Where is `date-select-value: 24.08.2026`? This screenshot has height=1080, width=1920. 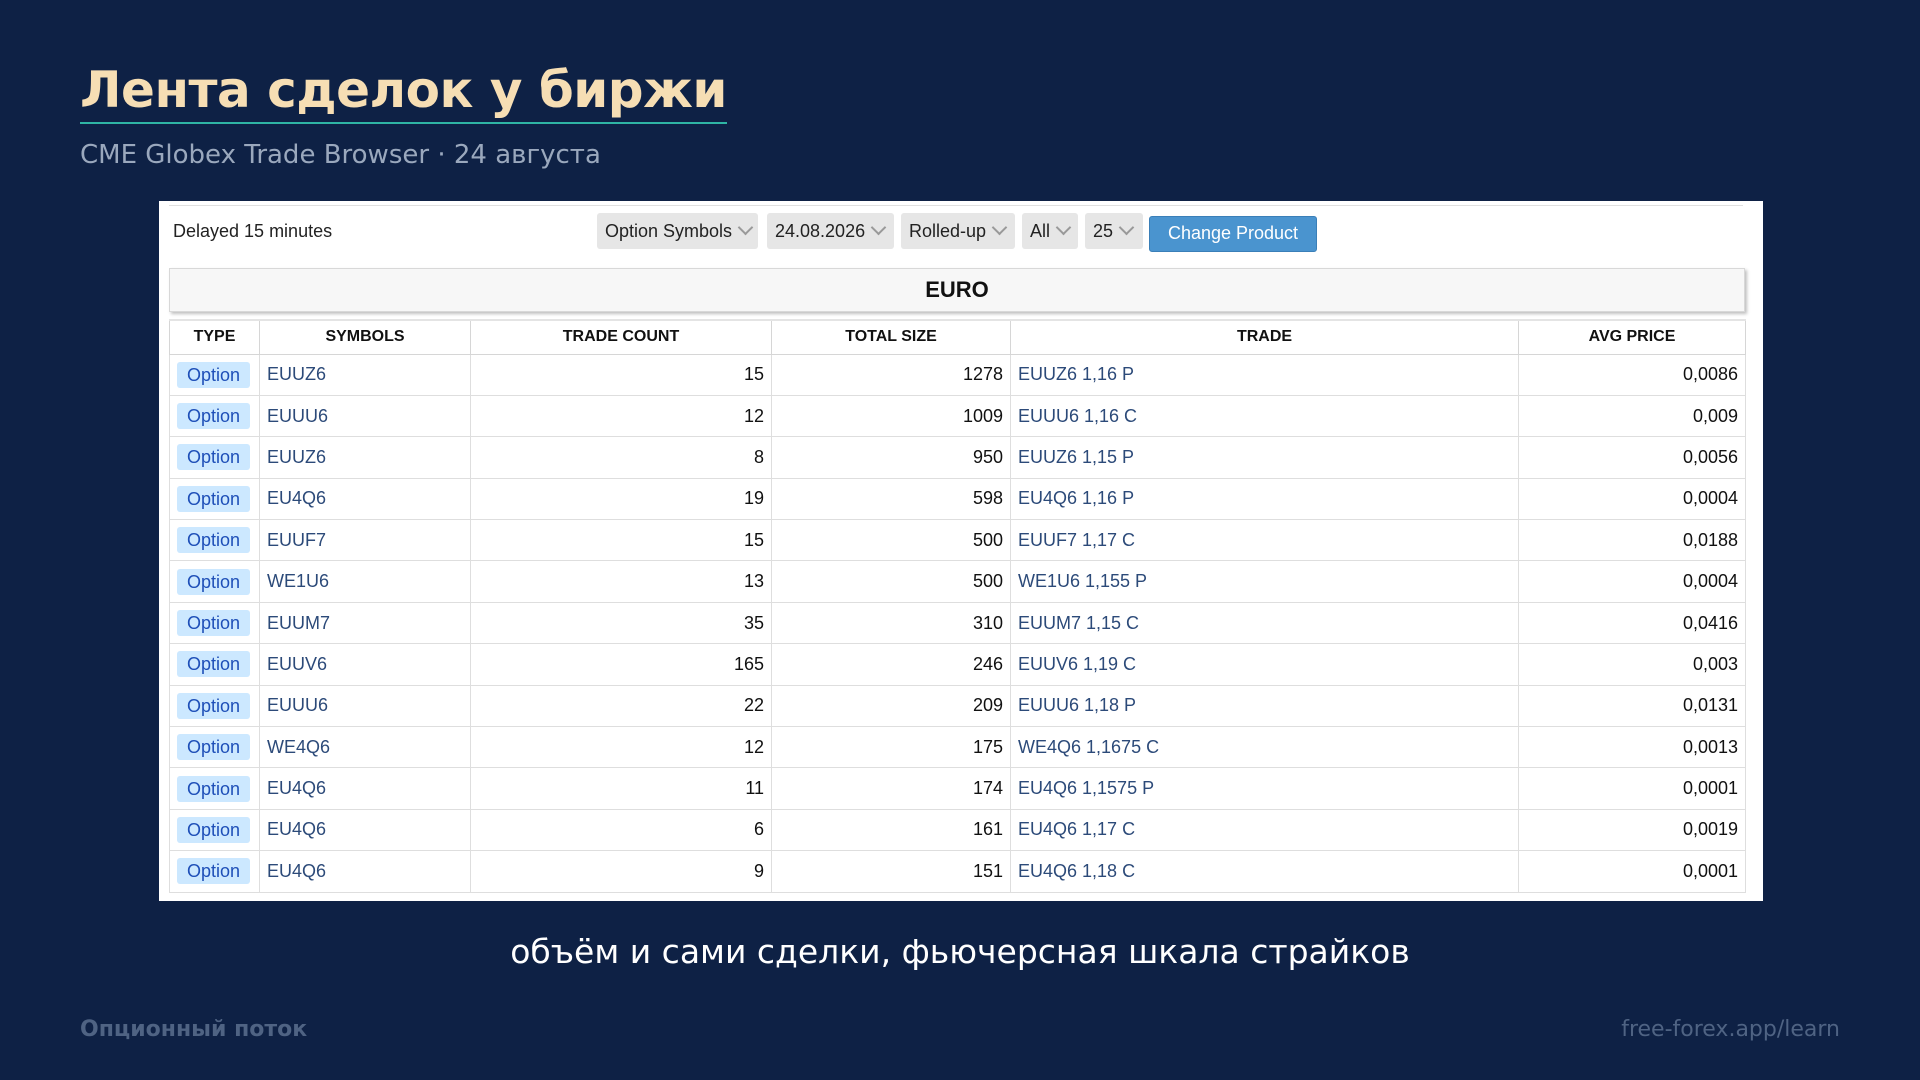 date-select-value: 24.08.2026 is located at coordinates (820, 231).